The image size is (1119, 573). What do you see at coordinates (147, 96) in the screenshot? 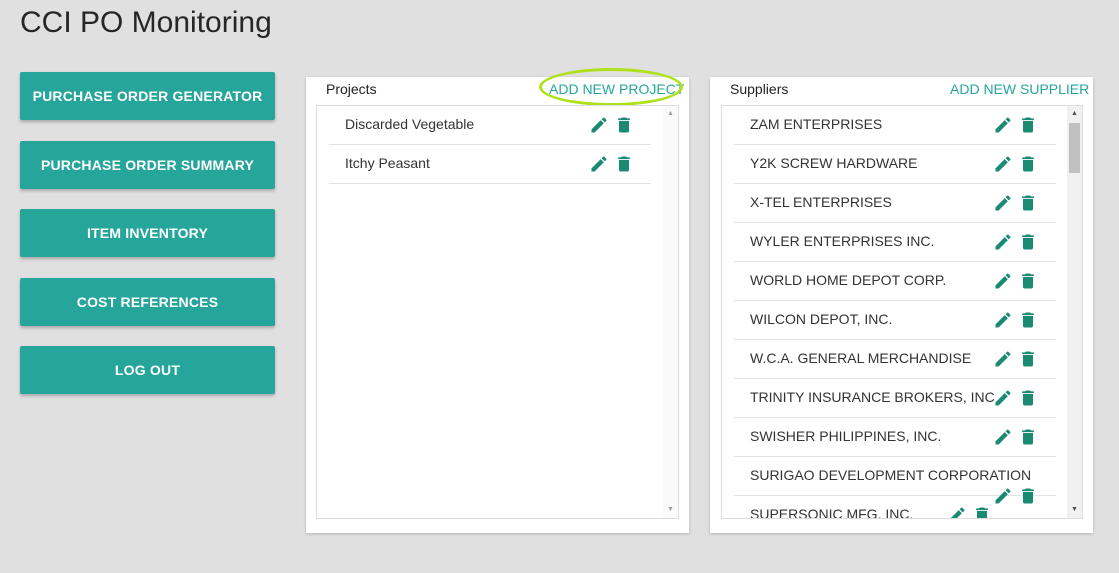
I see `purchase-order-generator-button: PURCHASE ORDER GENERATOR` at bounding box center [147, 96].